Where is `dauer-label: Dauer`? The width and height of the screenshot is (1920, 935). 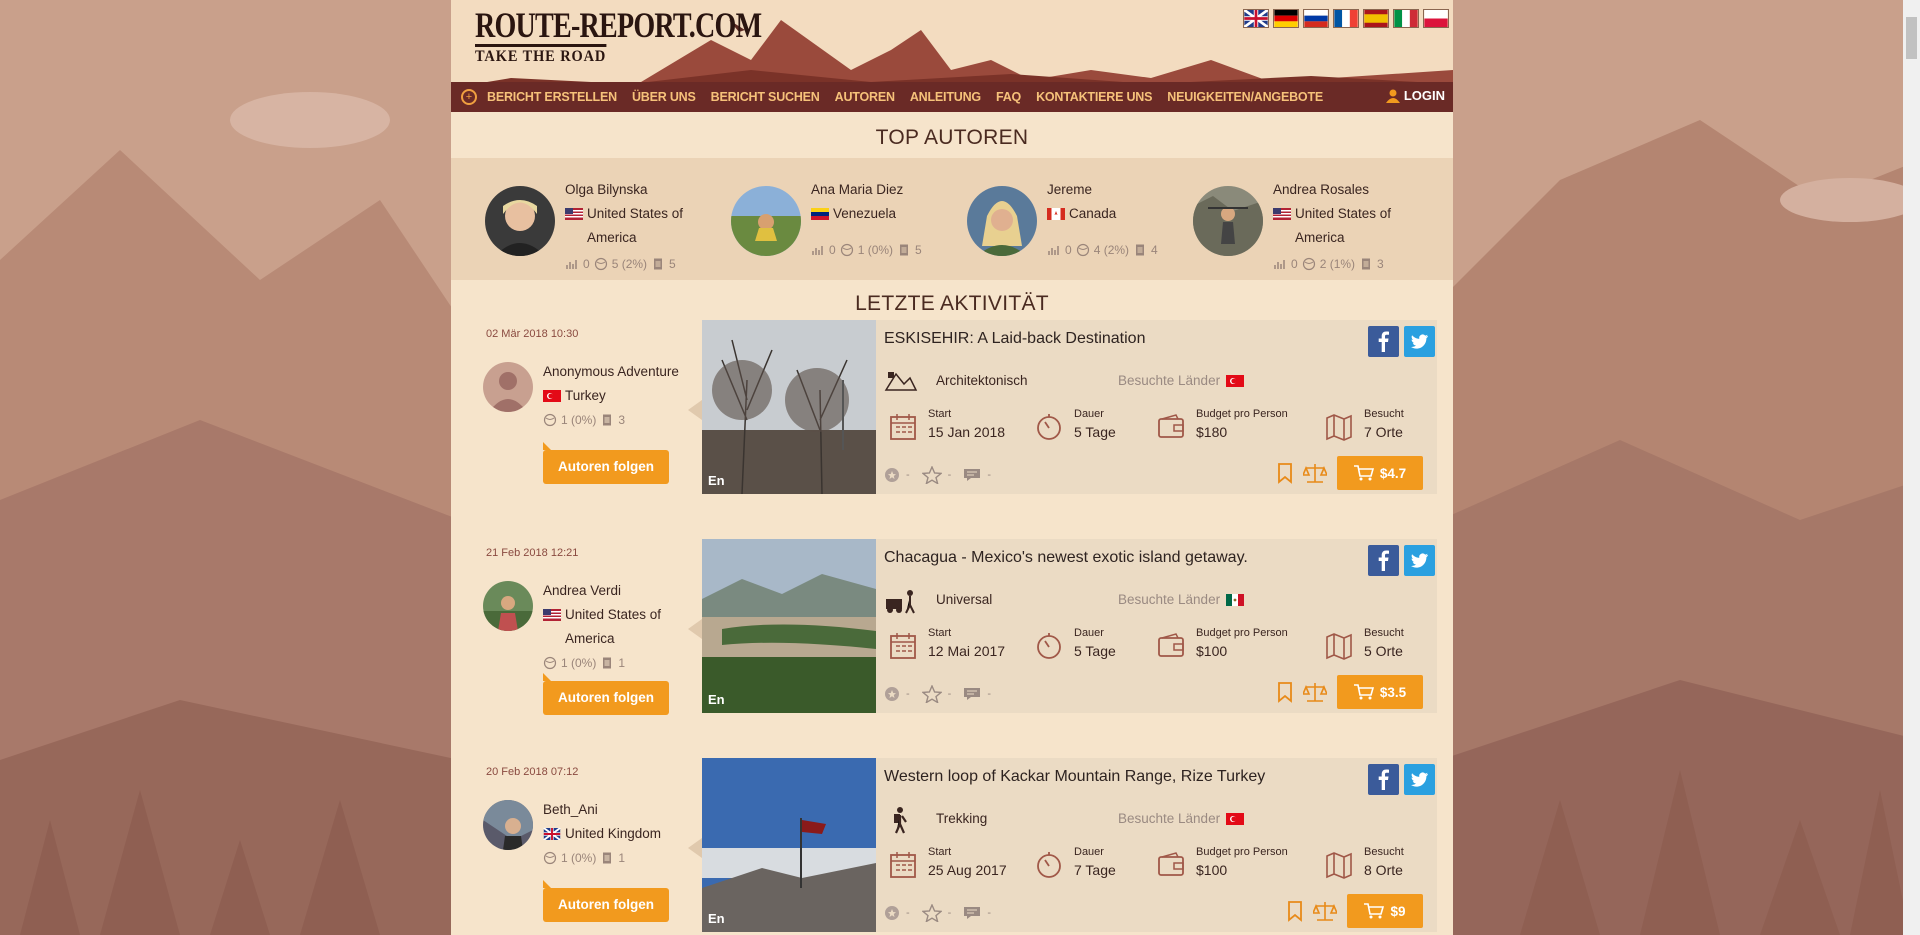
dauer-label: Dauer is located at coordinates (1089, 633).